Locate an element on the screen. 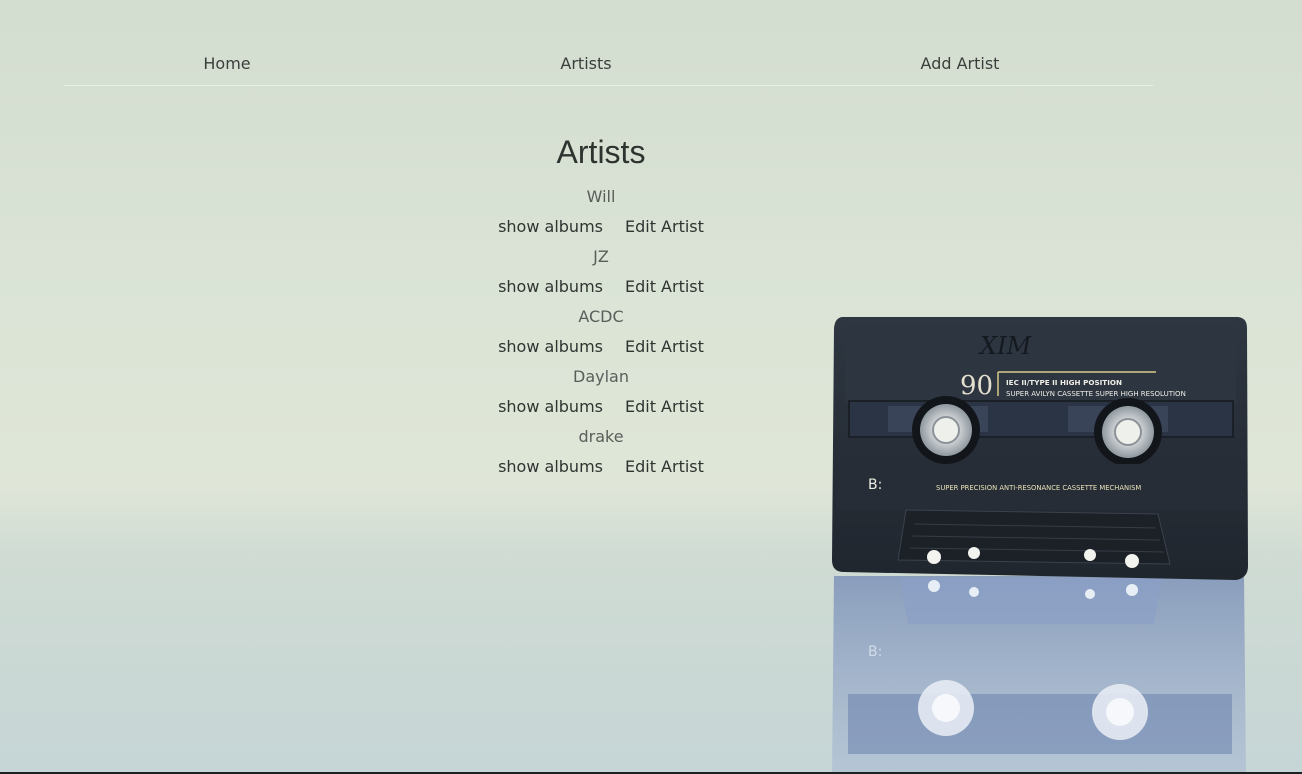  artist-item: JZ show albums Edit Artist is located at coordinates (601, 272).